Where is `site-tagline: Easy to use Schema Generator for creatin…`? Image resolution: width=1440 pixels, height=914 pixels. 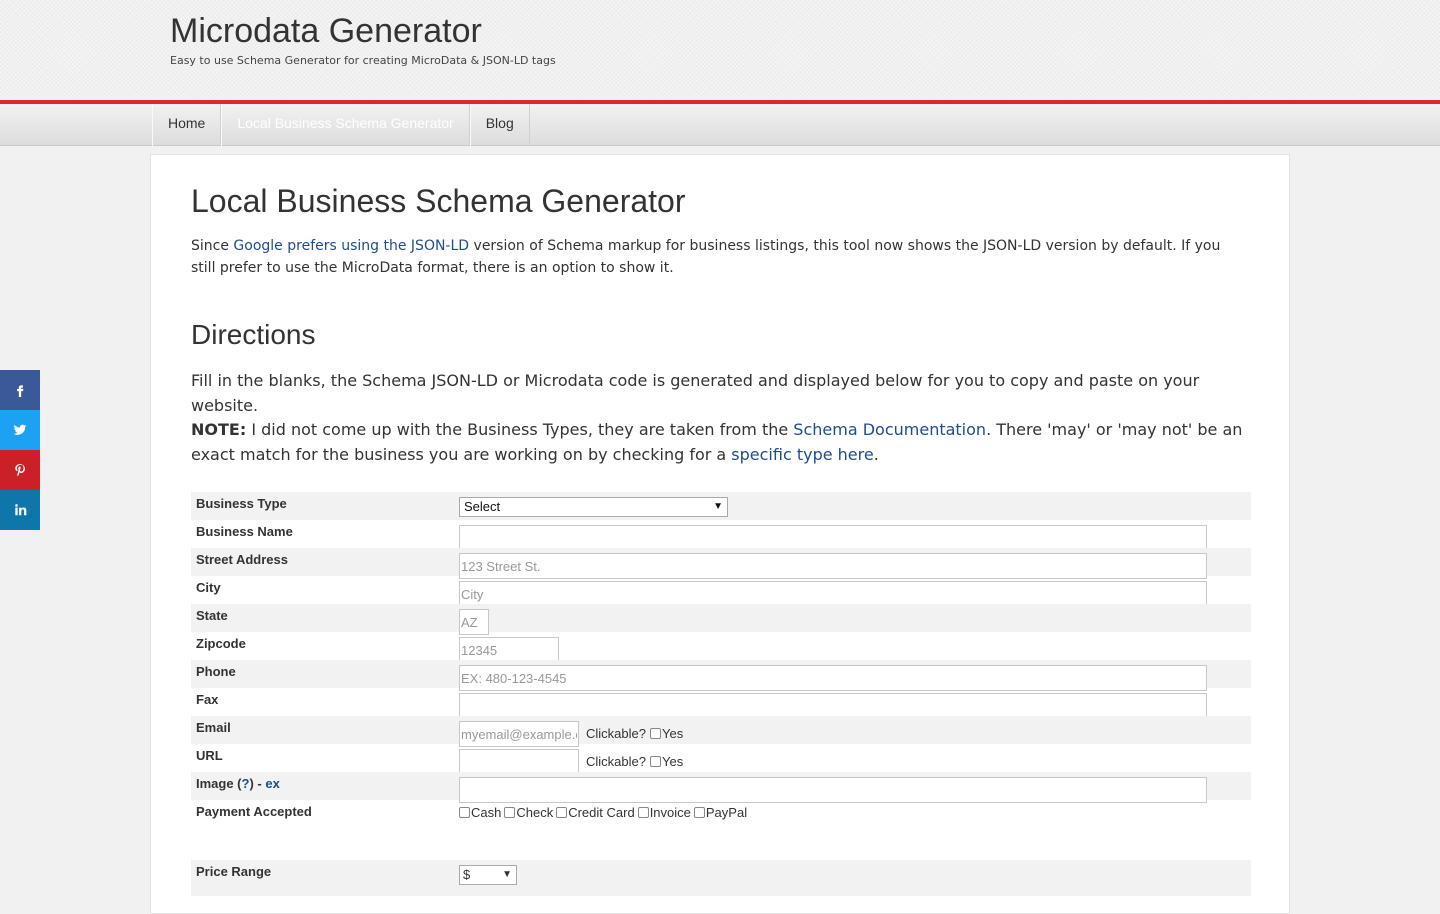
site-tagline: Easy to use Schema Generator for creatin… is located at coordinates (363, 60).